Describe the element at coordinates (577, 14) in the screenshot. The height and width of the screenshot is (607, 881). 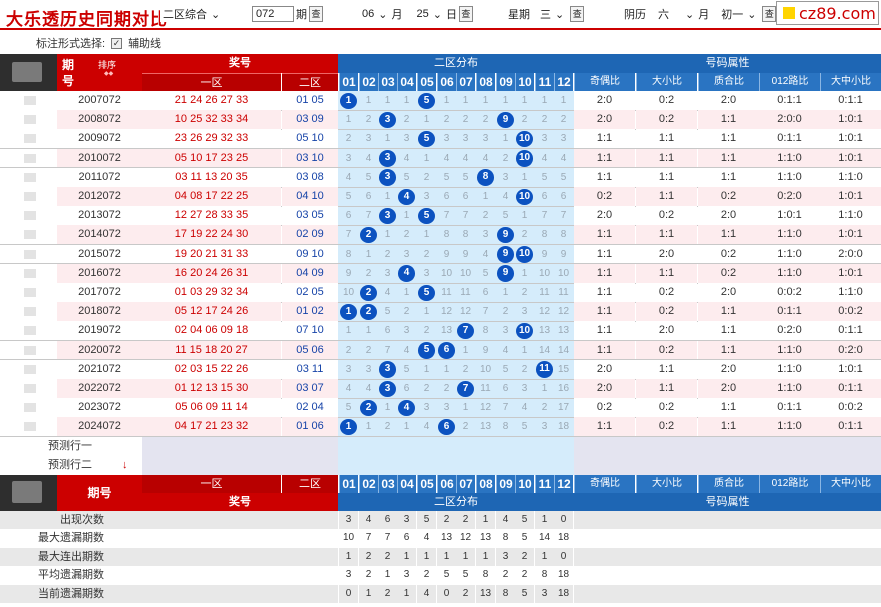
I see `query-week-button: 查` at that location.